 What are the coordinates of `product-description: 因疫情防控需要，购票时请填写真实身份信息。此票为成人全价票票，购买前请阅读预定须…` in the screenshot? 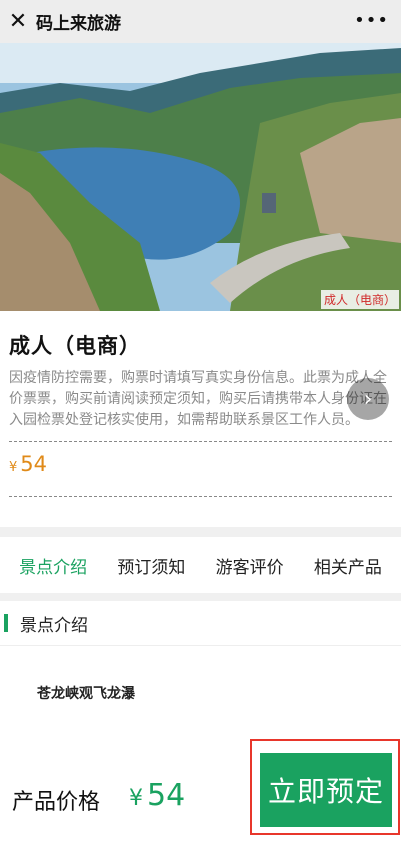 It's located at (198, 399).